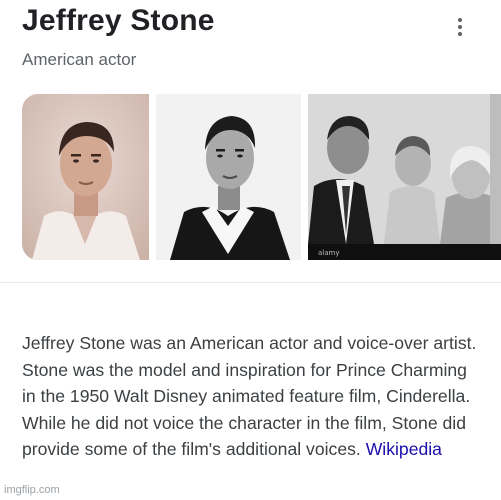 Image resolution: width=501 pixels, height=500 pixels. I want to click on gallery-image-3: alamy, so click(404, 177).